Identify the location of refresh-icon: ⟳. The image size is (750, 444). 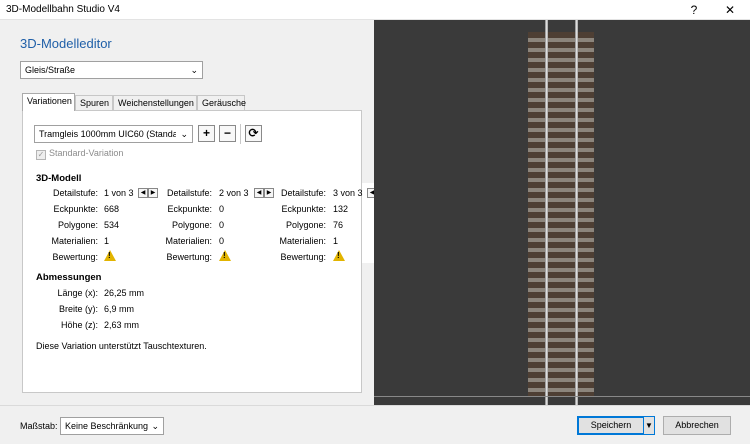
(253, 133).